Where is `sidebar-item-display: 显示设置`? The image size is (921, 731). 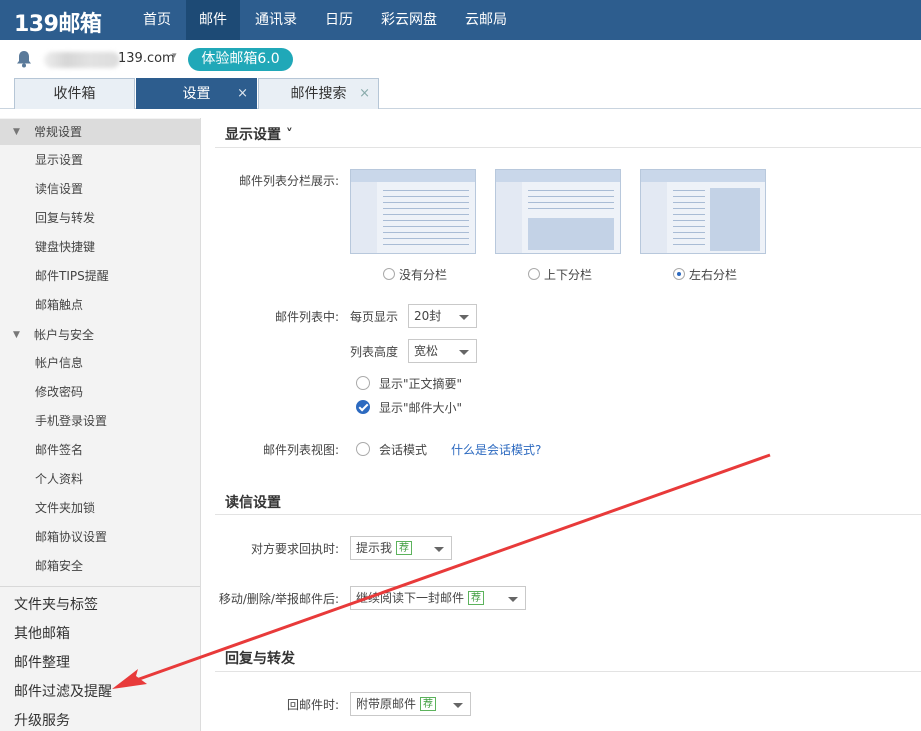 sidebar-item-display: 显示设置 is located at coordinates (59, 160).